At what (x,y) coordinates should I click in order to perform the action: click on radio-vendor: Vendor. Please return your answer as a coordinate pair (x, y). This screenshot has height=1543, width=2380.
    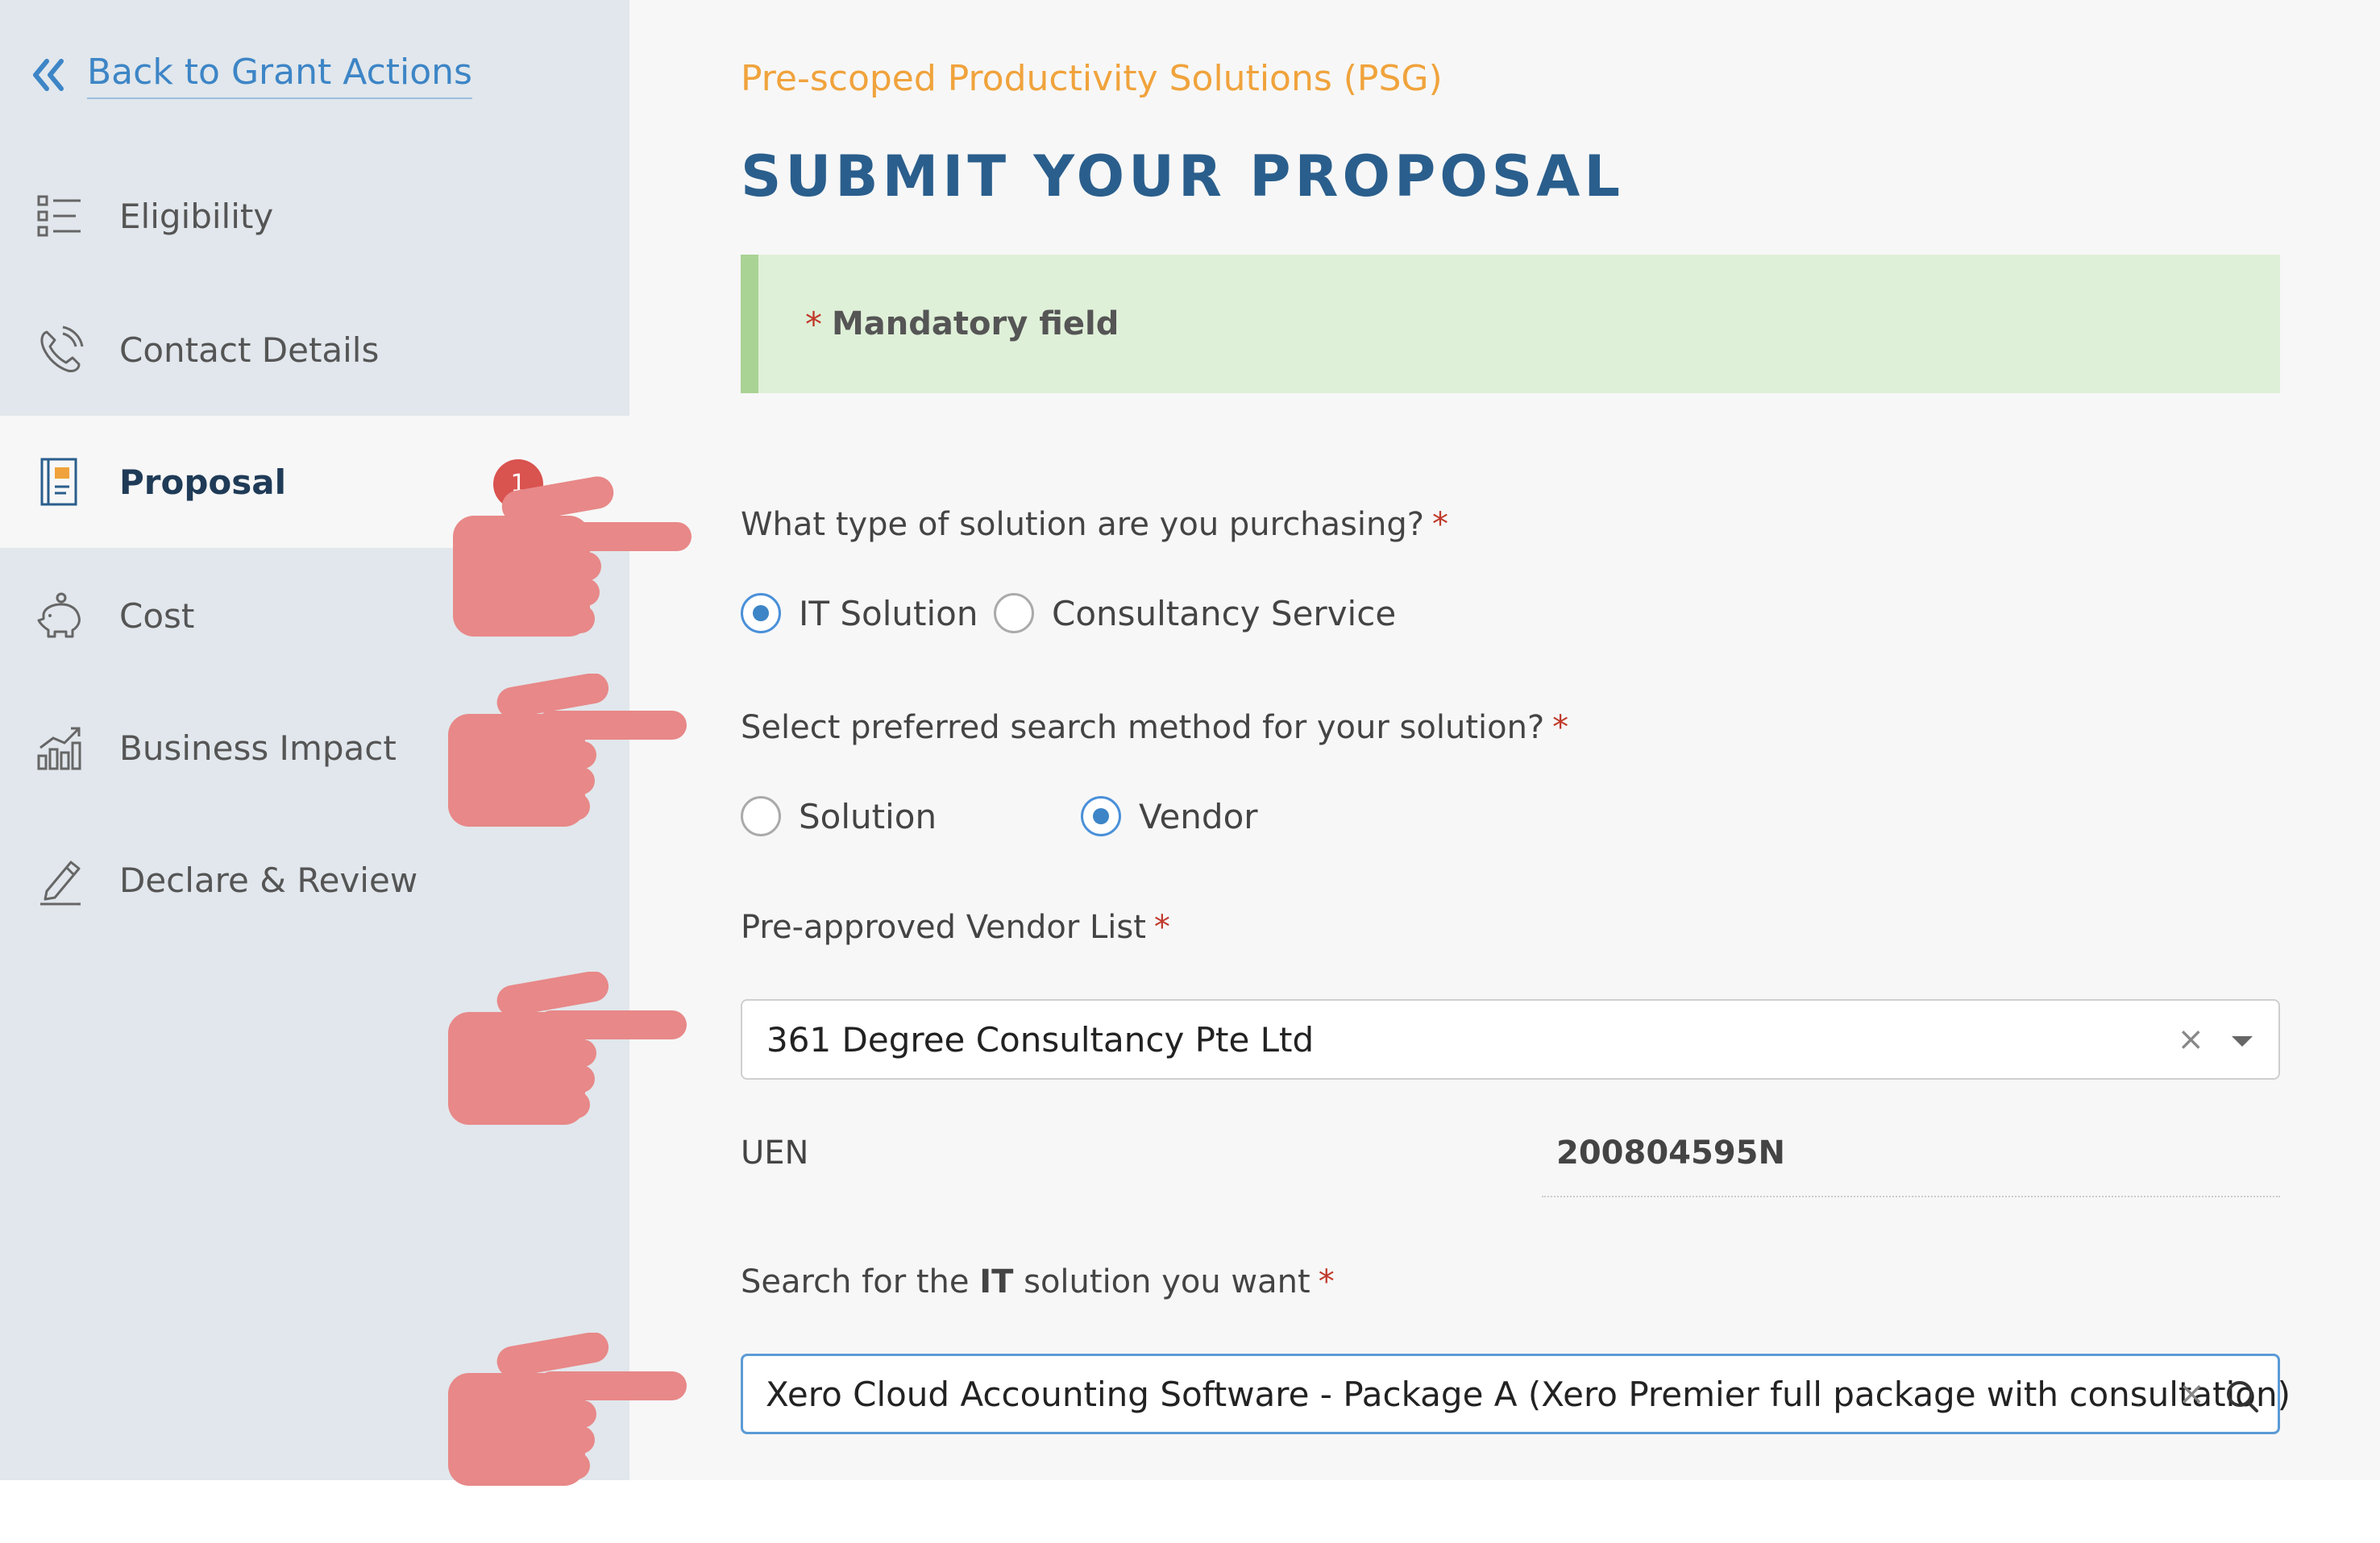
    Looking at the image, I should click on (1169, 816).